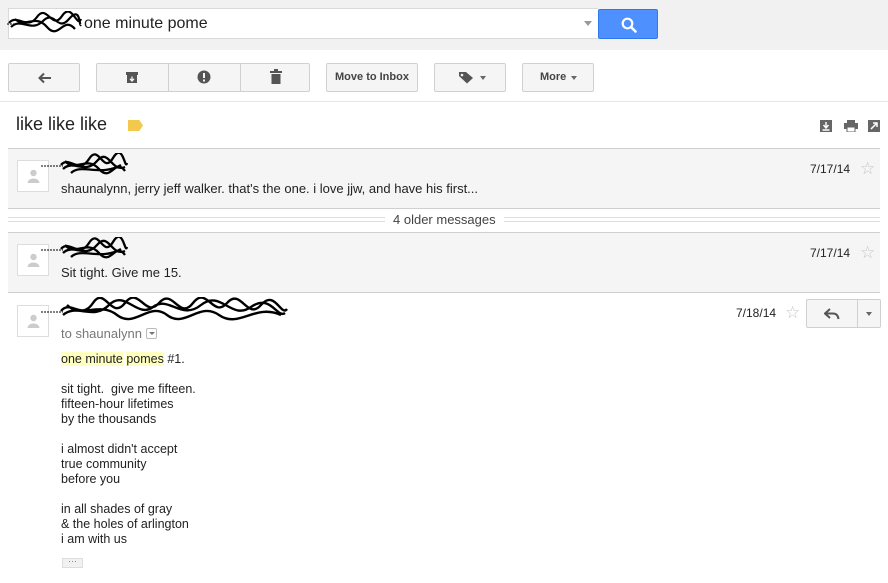  I want to click on report-spam-icon, so click(204, 77).